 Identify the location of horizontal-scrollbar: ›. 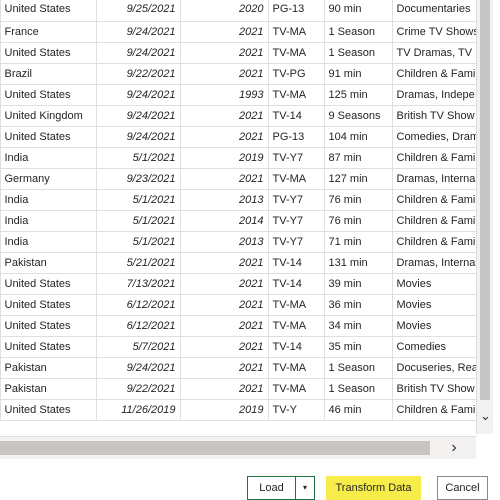
(238, 447).